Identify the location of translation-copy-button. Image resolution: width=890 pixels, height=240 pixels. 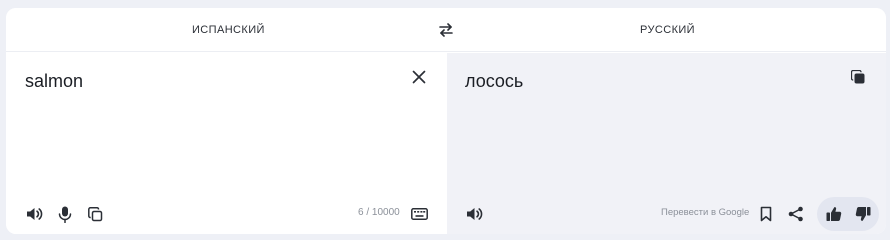
(858, 77).